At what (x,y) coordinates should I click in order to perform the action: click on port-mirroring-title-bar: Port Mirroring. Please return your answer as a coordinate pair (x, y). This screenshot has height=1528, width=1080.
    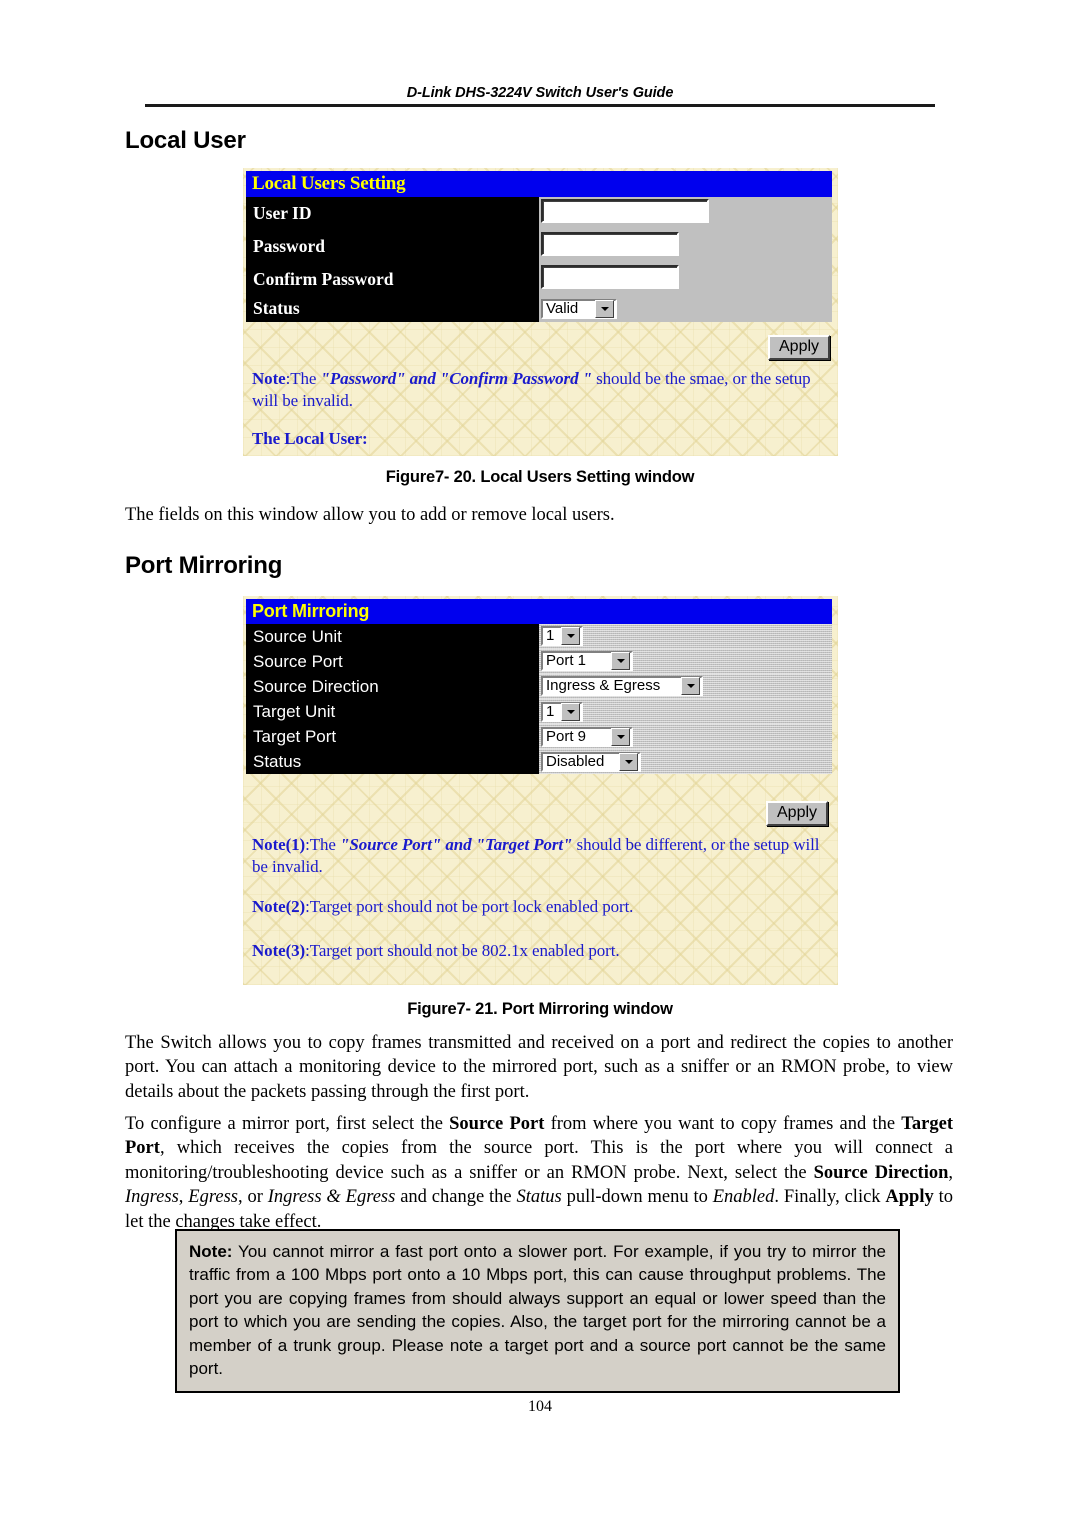
    Looking at the image, I should click on (539, 611).